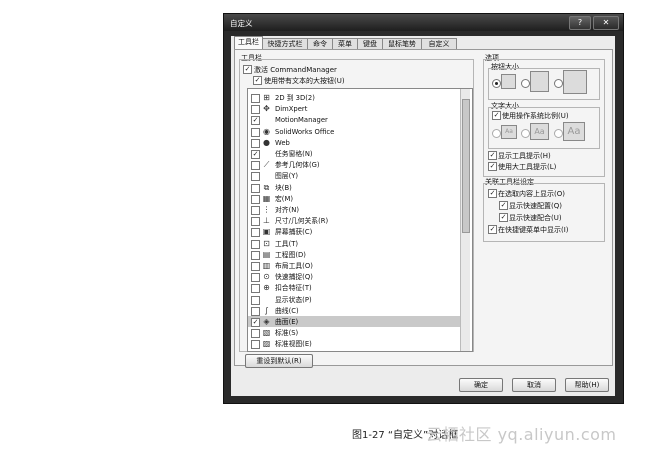  Describe the element at coordinates (503, 217) in the screenshot. I see `show-quick-mate-checkbox: ✓` at that location.